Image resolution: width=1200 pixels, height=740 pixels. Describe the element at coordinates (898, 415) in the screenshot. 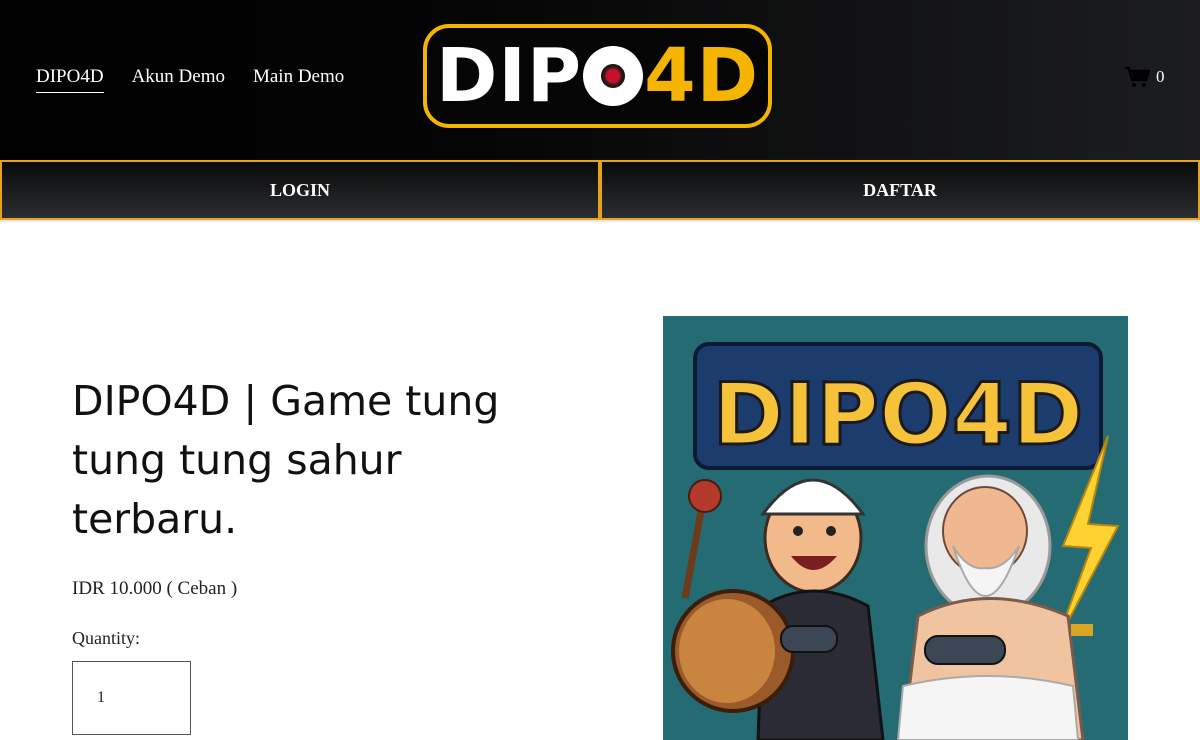

I see `image-banner-text: DIPO4D` at that location.